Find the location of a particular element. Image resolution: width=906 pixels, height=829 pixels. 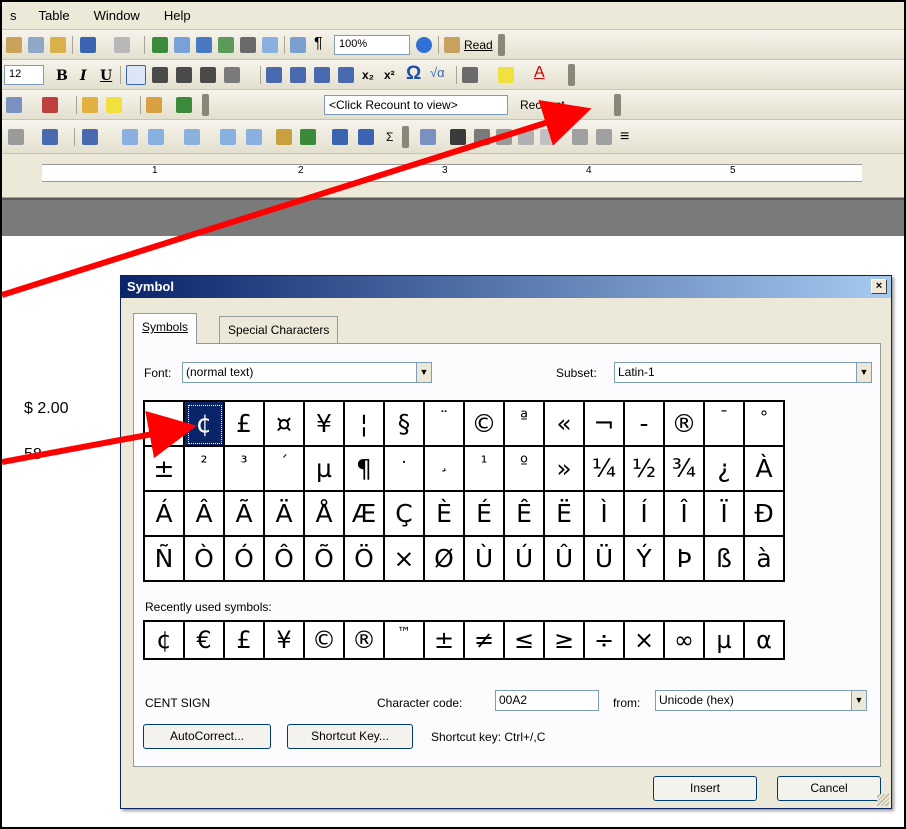

show-formatting-icon: ¶ is located at coordinates (318, 44).